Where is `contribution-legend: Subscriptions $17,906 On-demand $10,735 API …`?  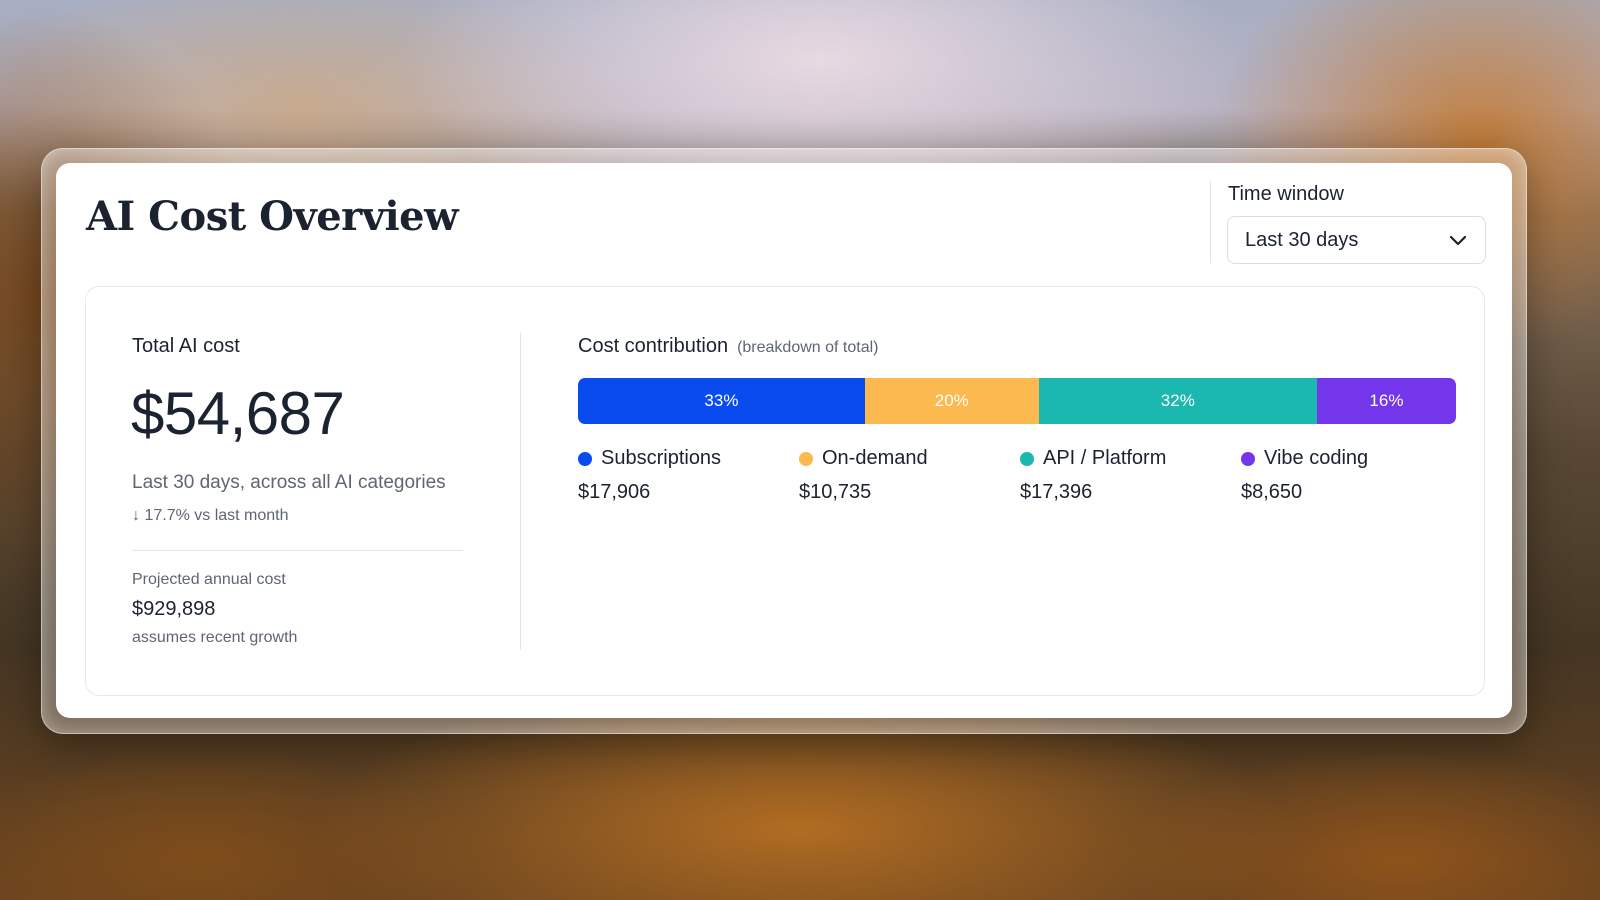 contribution-legend: Subscriptions $17,906 On-demand $10,735 API … is located at coordinates (1028, 482).